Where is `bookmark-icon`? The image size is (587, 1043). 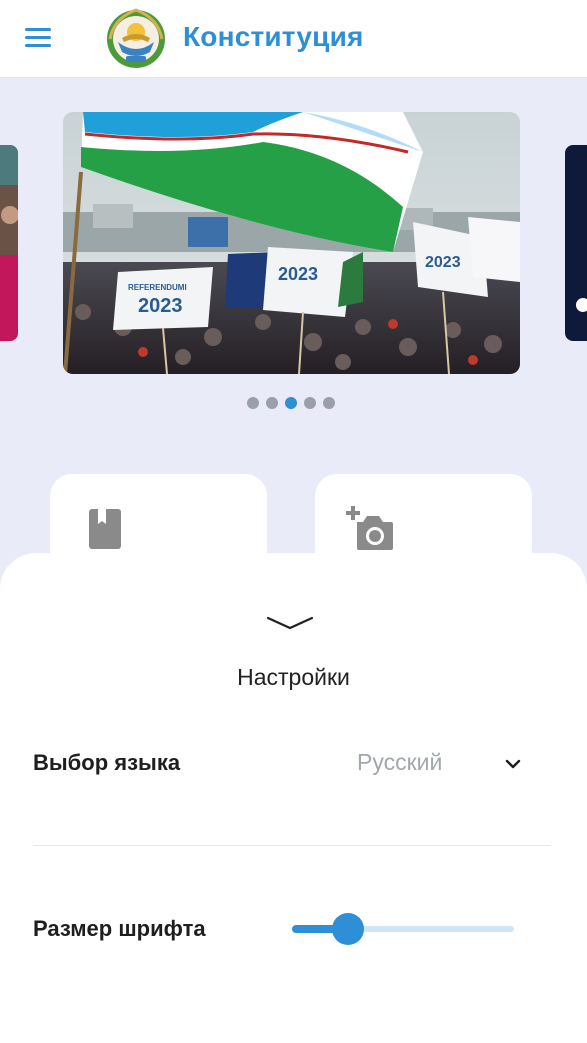 bookmark-icon is located at coordinates (105, 529).